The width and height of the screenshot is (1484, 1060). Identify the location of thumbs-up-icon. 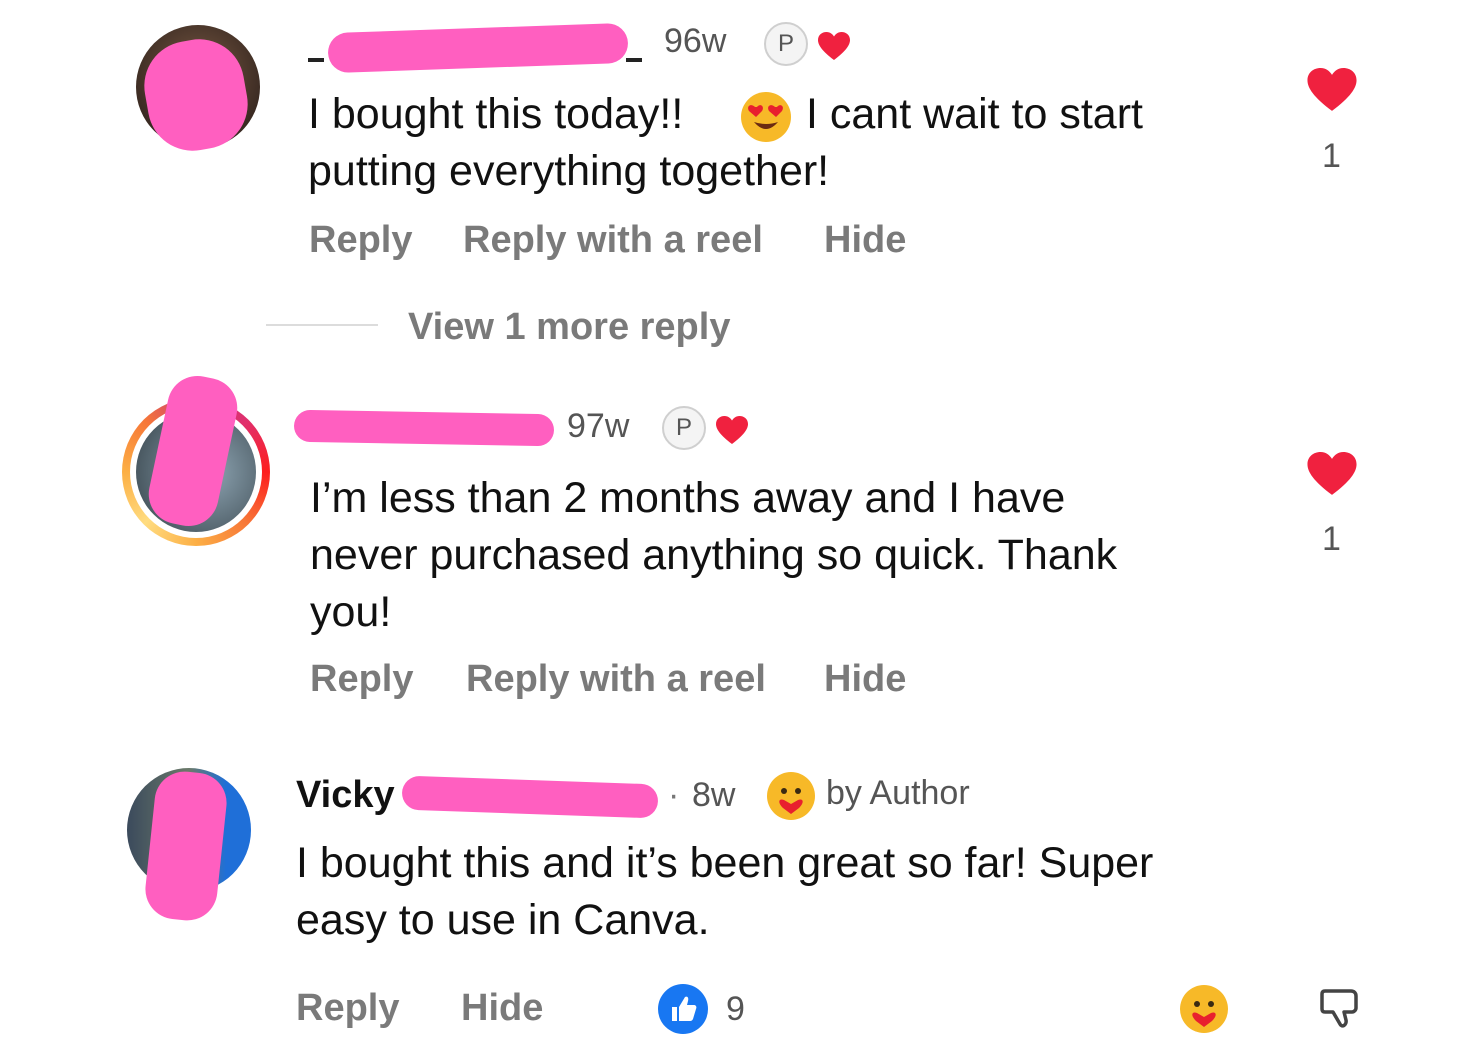
(683, 1009).